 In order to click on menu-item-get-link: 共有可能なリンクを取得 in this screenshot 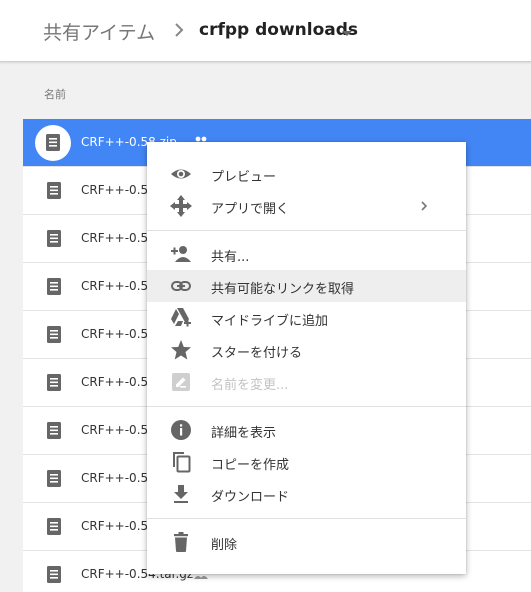, I will do `click(306, 286)`.